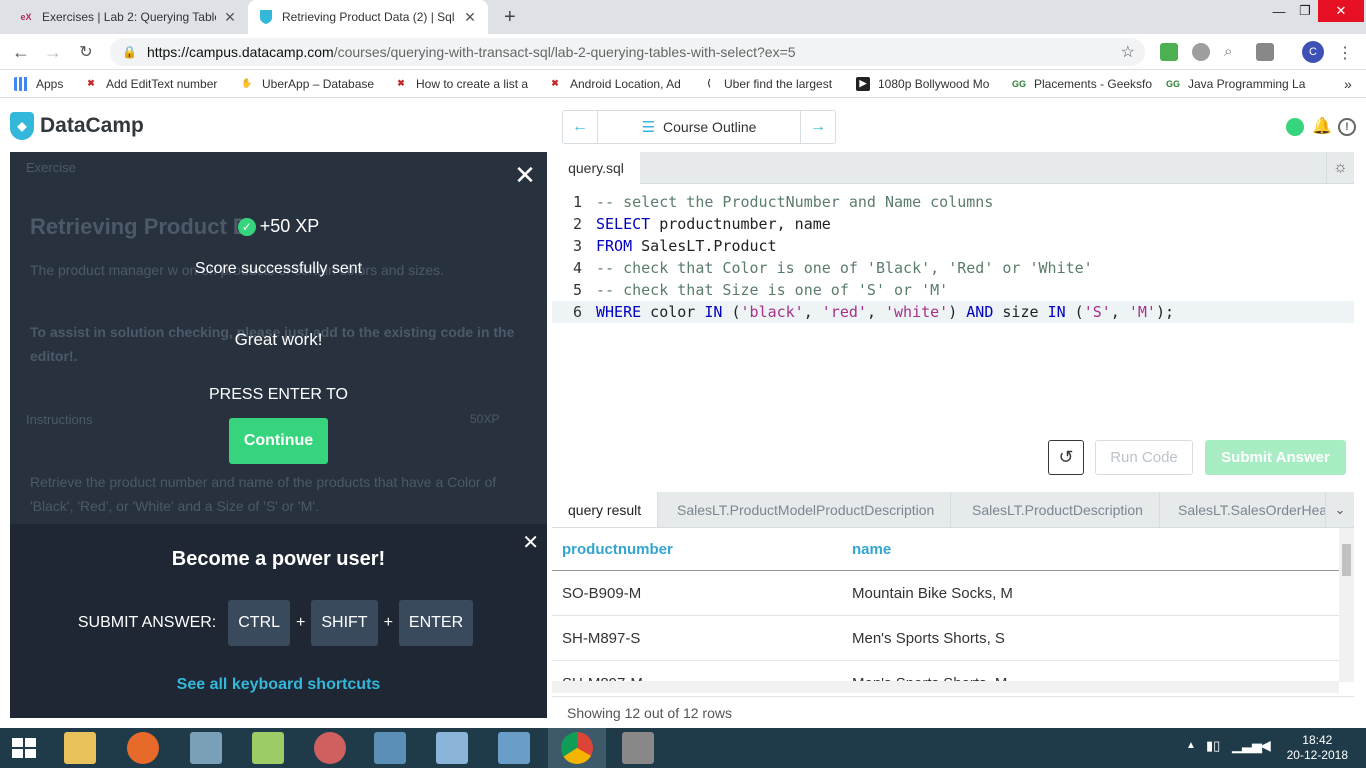  Describe the element at coordinates (26, 17) in the screenshot. I see `edx-icon: eX` at that location.